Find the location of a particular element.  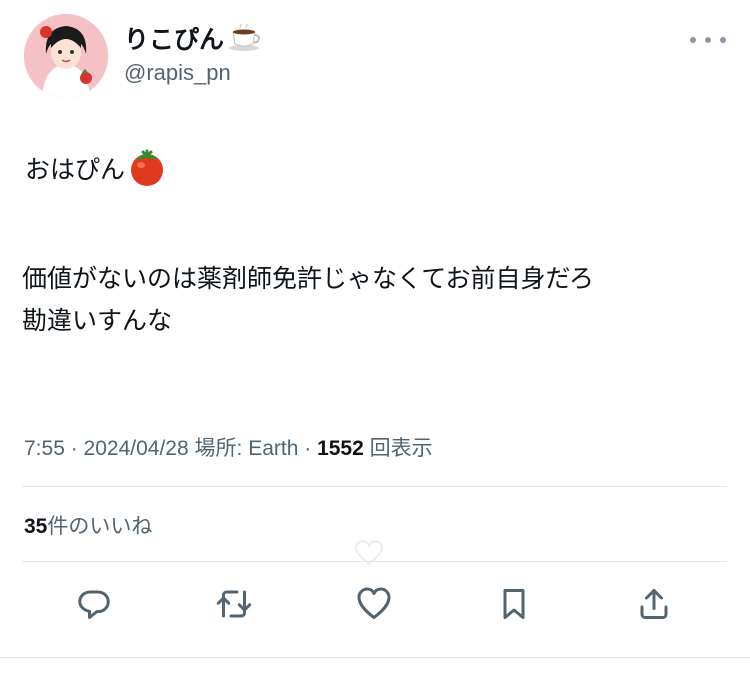

view-count: 1552 is located at coordinates (340, 448).